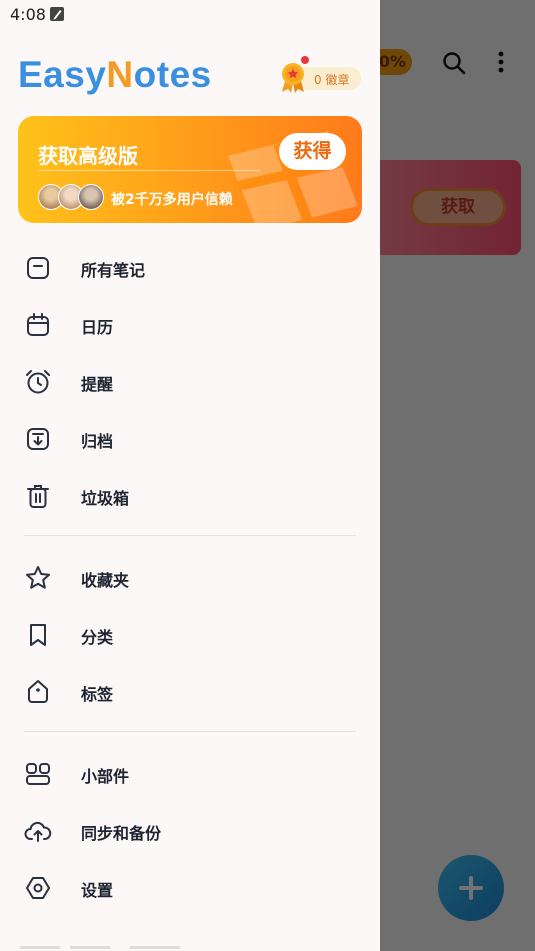 The image size is (535, 951). I want to click on menu-item-label: 标签, so click(97, 694).